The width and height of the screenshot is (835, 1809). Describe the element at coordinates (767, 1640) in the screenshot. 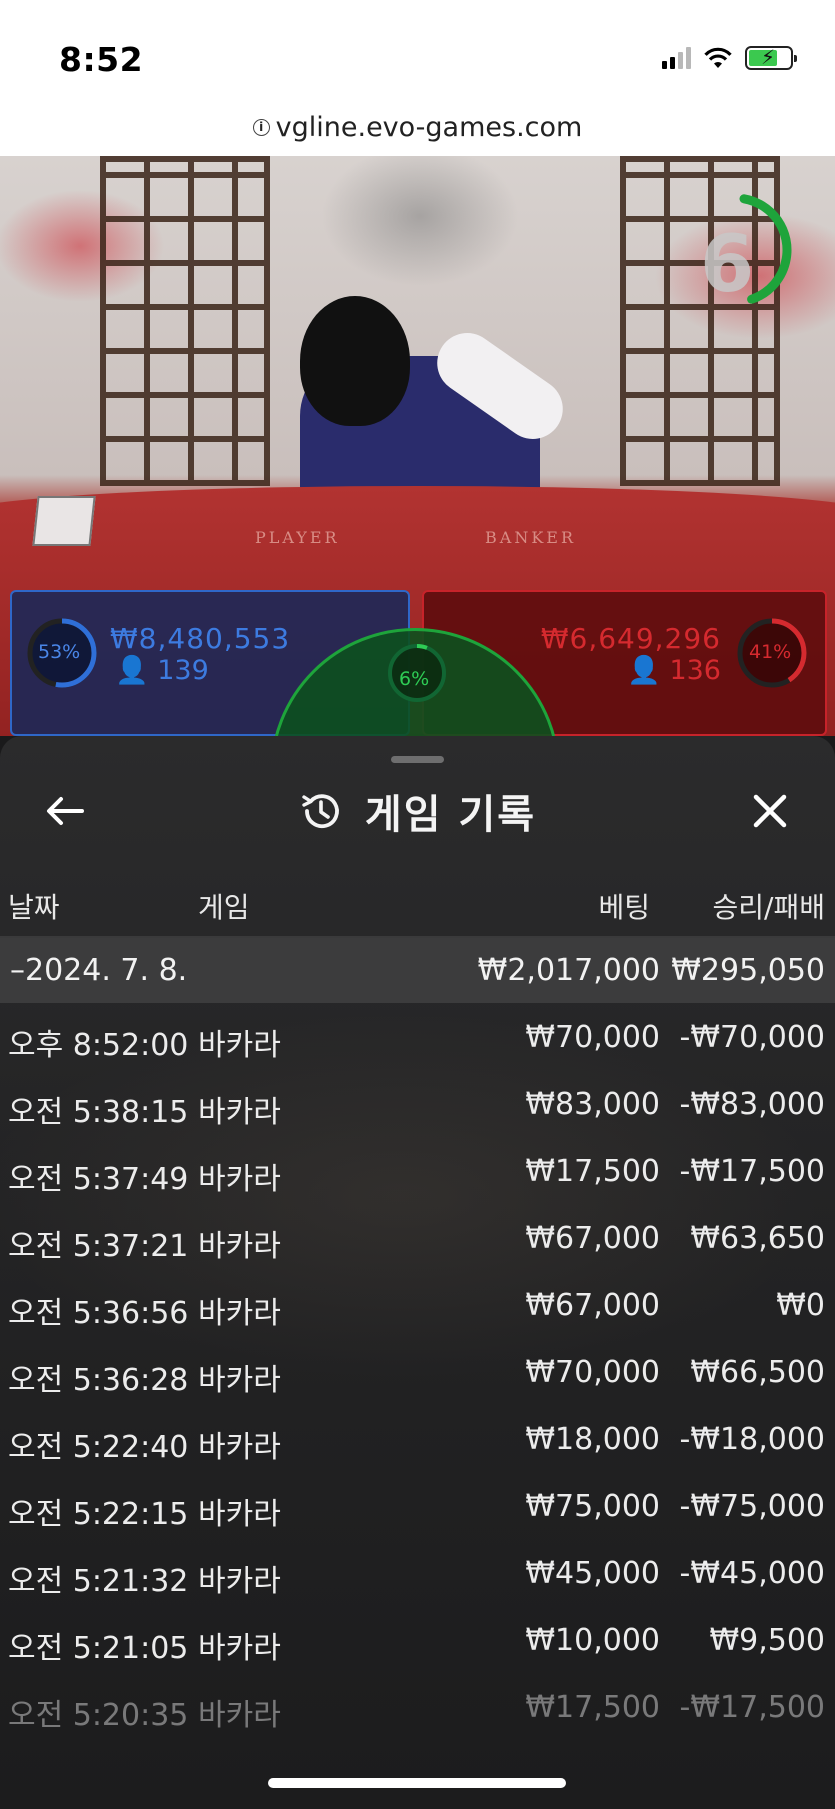

I see `row-result: ₩9,500` at that location.